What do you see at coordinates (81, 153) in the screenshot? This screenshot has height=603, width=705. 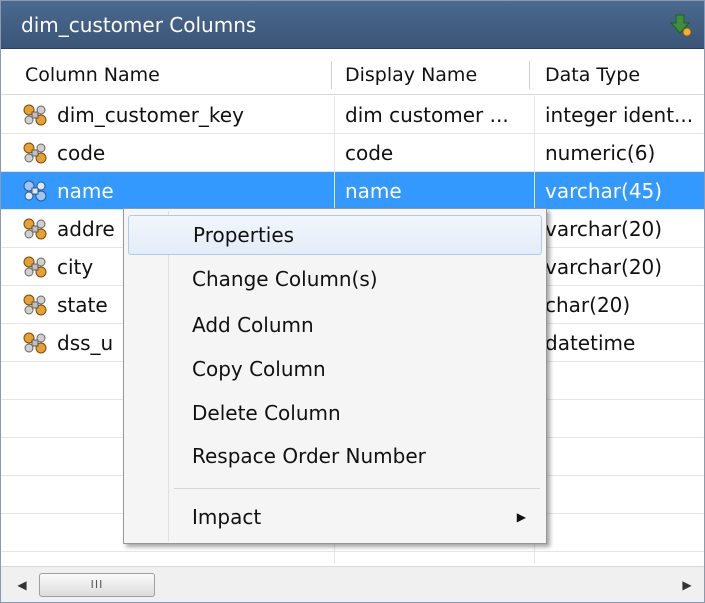 I see `cell-column-name: code` at bounding box center [81, 153].